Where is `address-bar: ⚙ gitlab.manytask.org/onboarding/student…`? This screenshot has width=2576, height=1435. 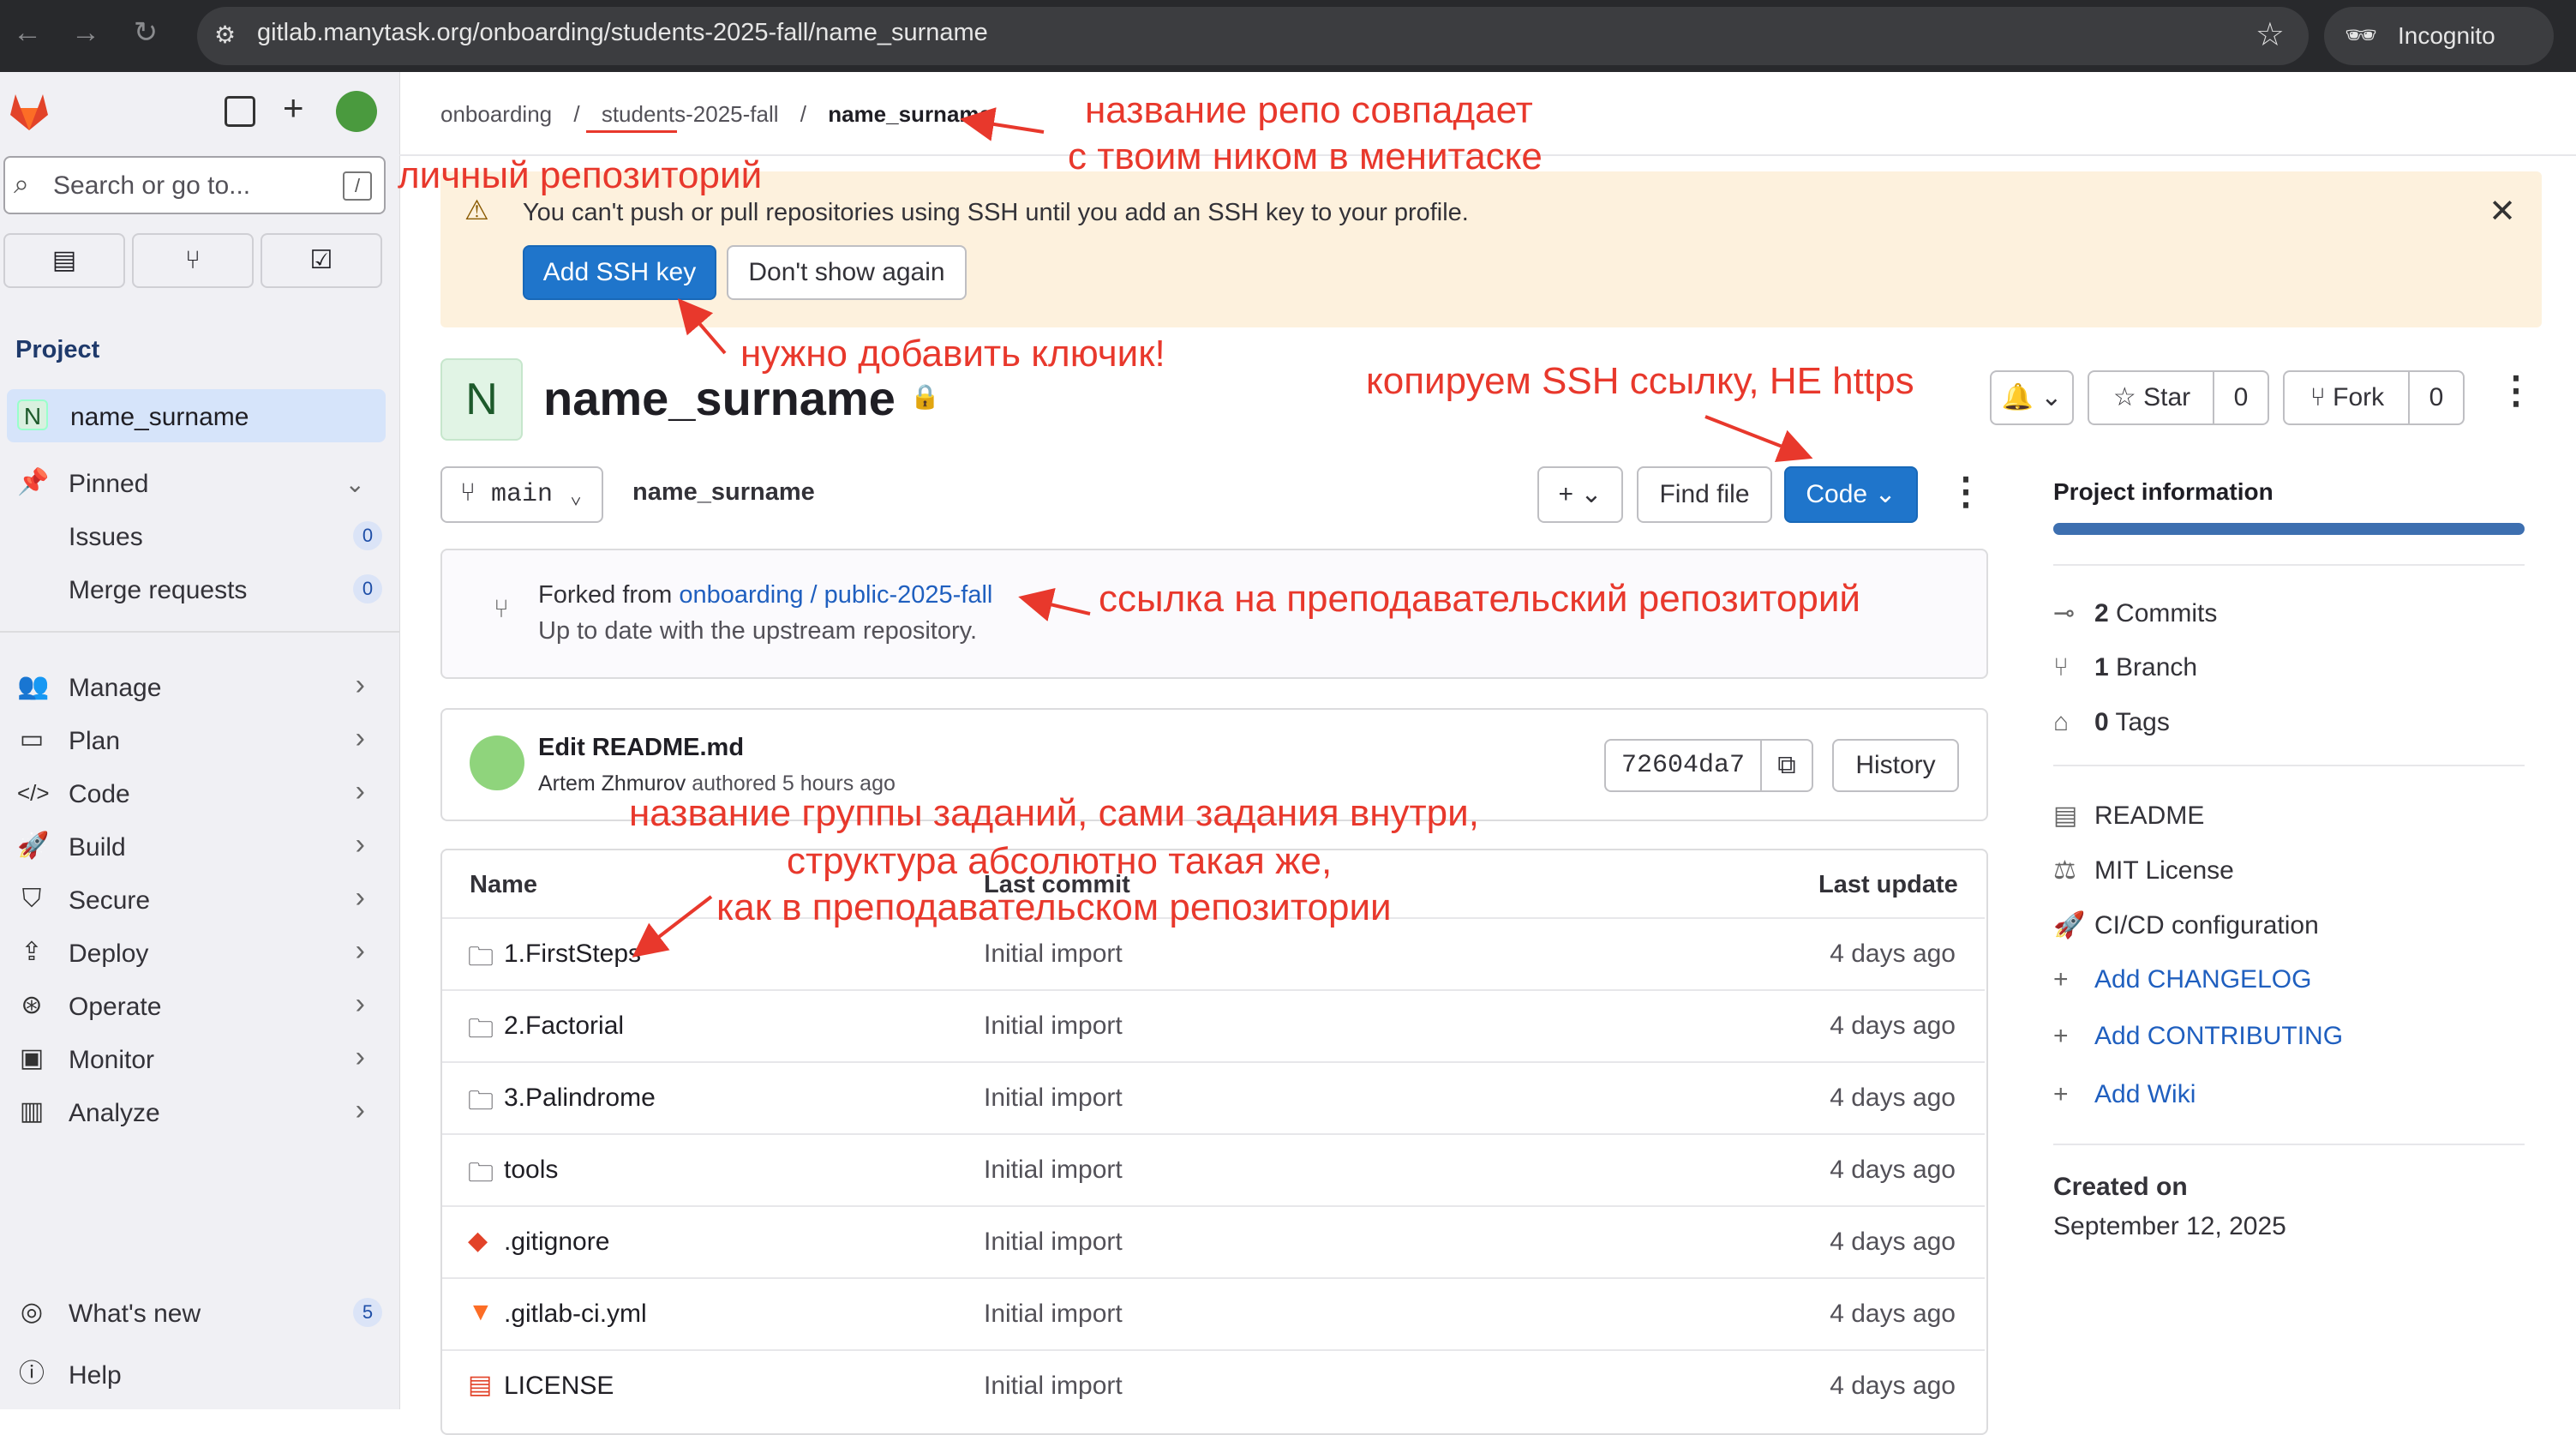
address-bar: ⚙ gitlab.manytask.org/onboarding/student… is located at coordinates (1253, 36).